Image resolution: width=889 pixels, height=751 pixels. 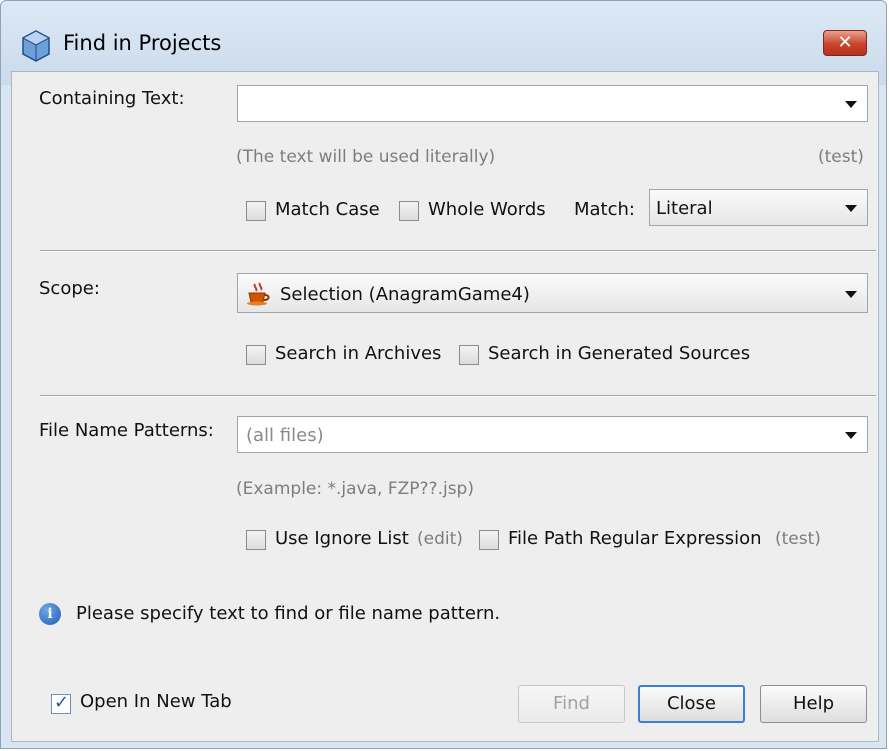 What do you see at coordinates (258, 294) in the screenshot?
I see `coffee-cup-icon` at bounding box center [258, 294].